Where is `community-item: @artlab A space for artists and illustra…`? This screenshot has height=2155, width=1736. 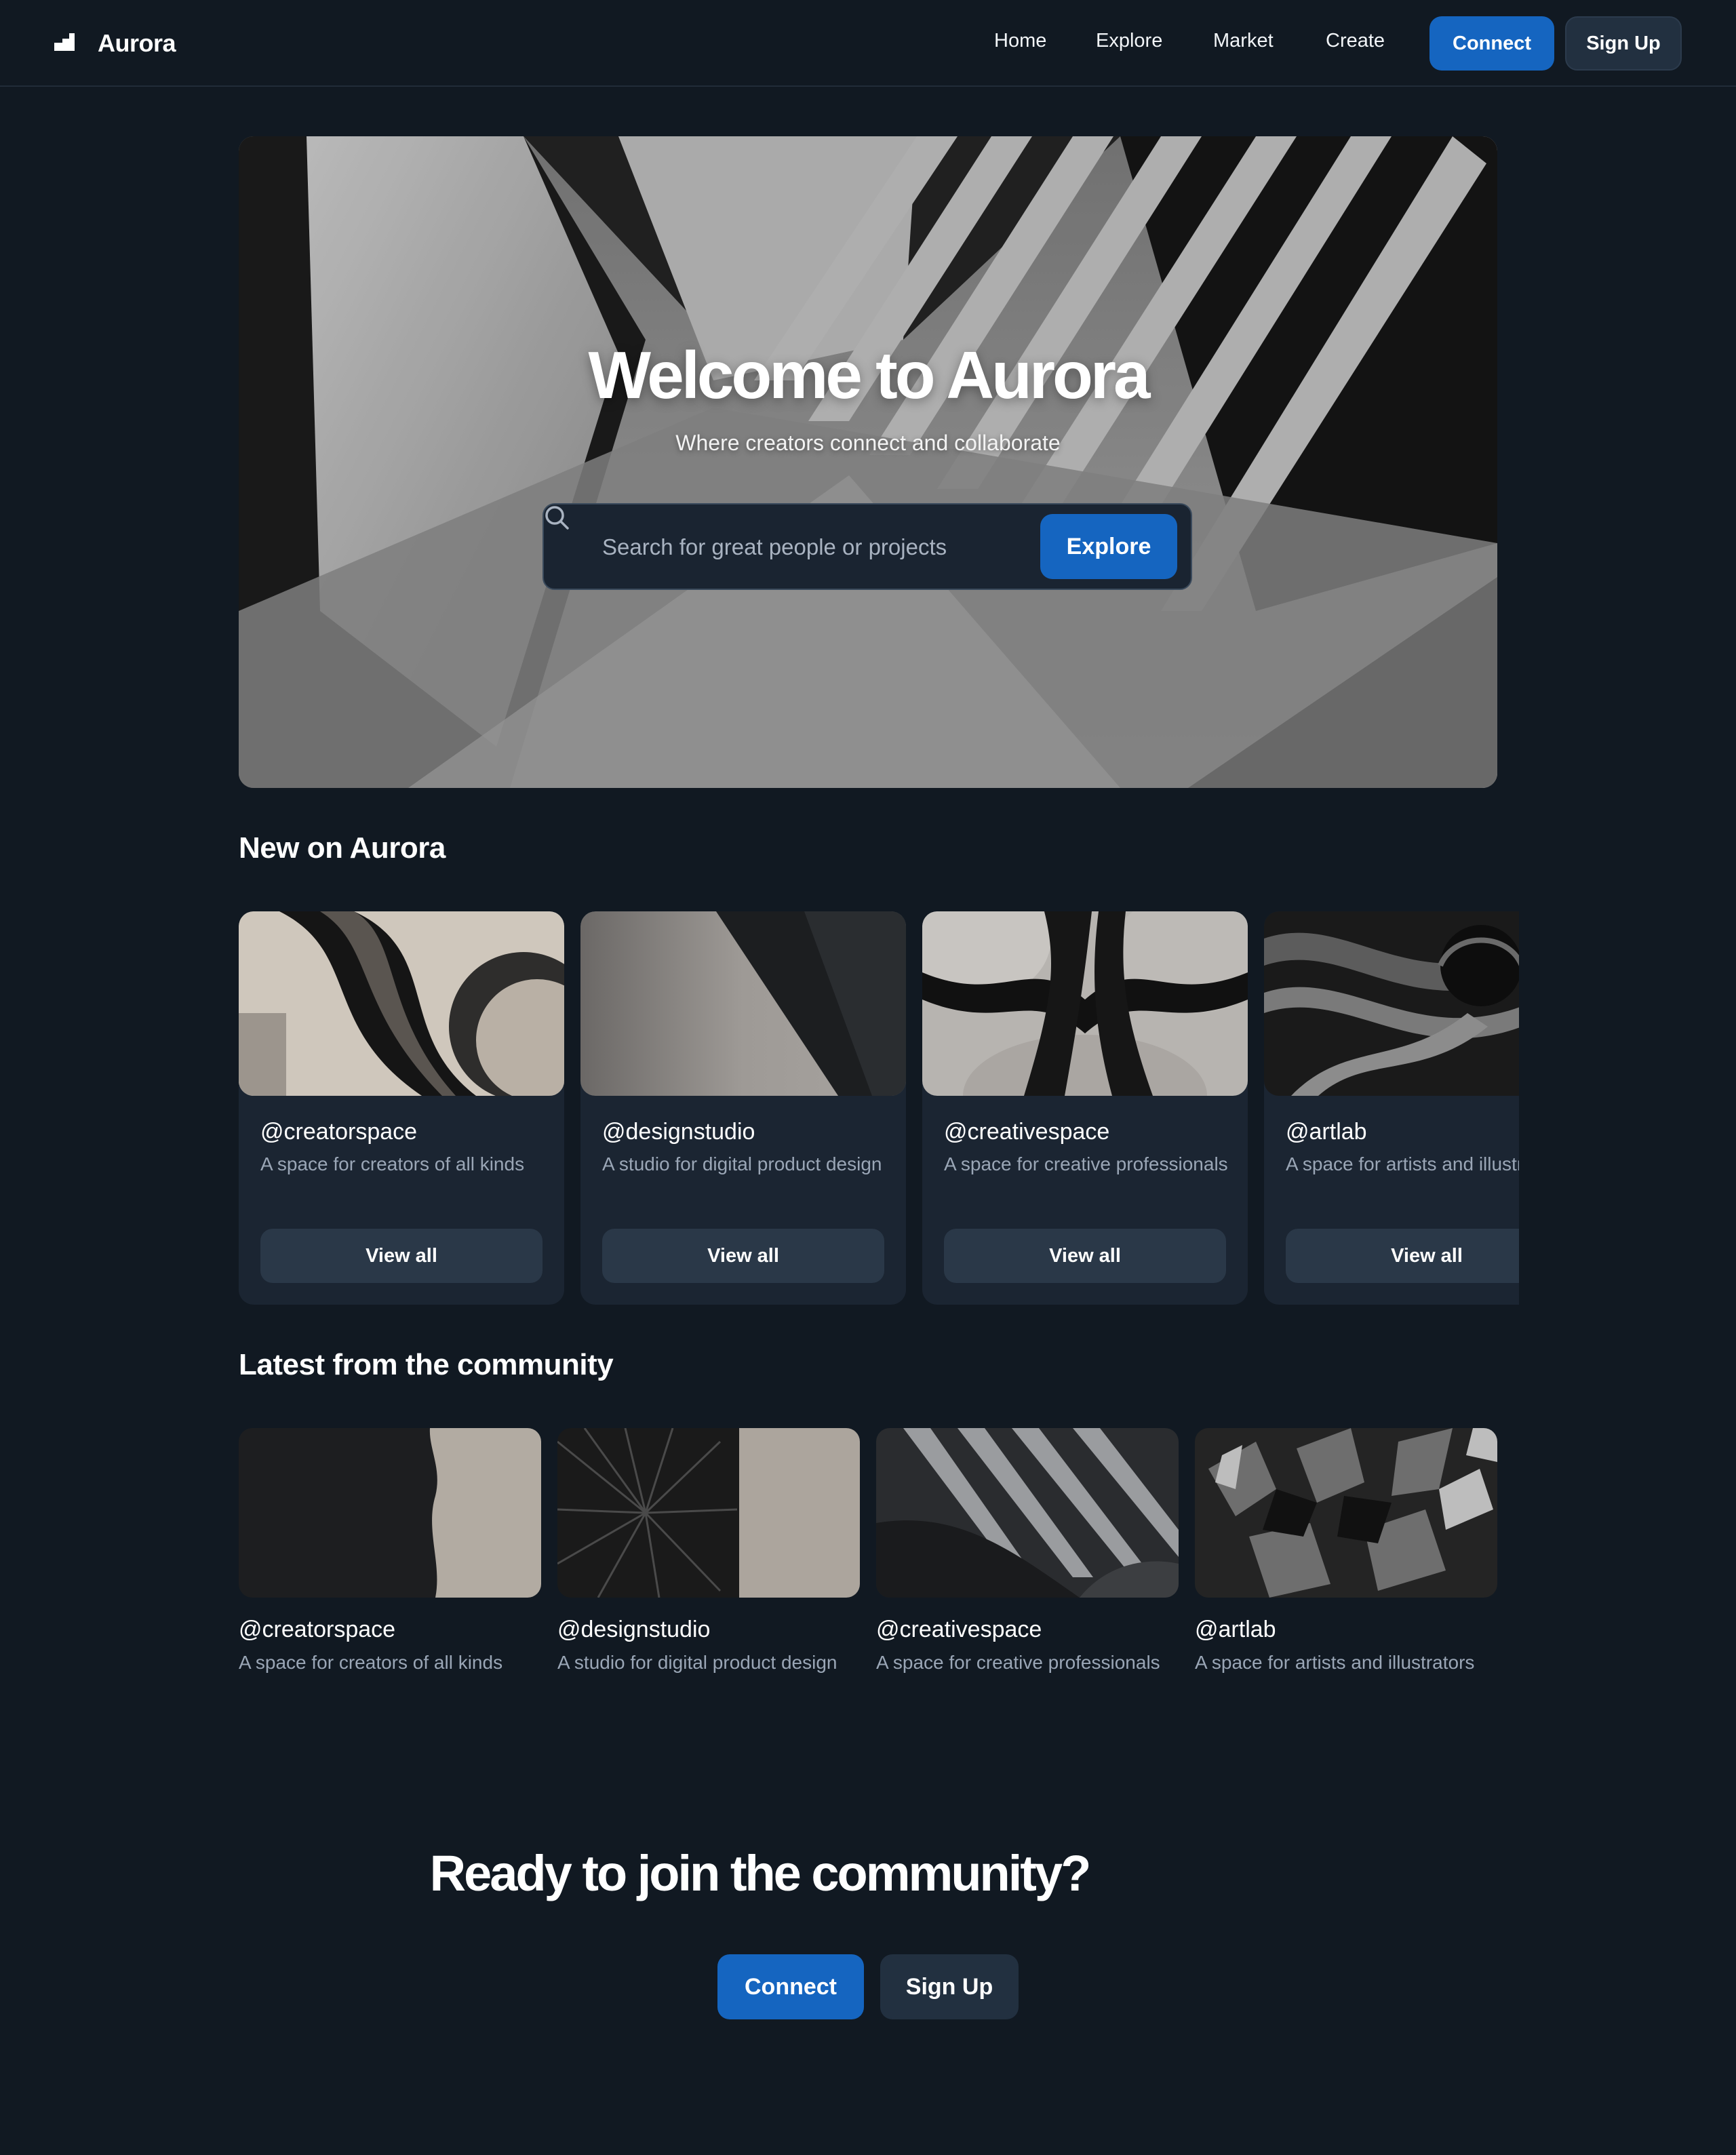
community-item: @artlab A space for artists and illustra… is located at coordinates (1346, 1552).